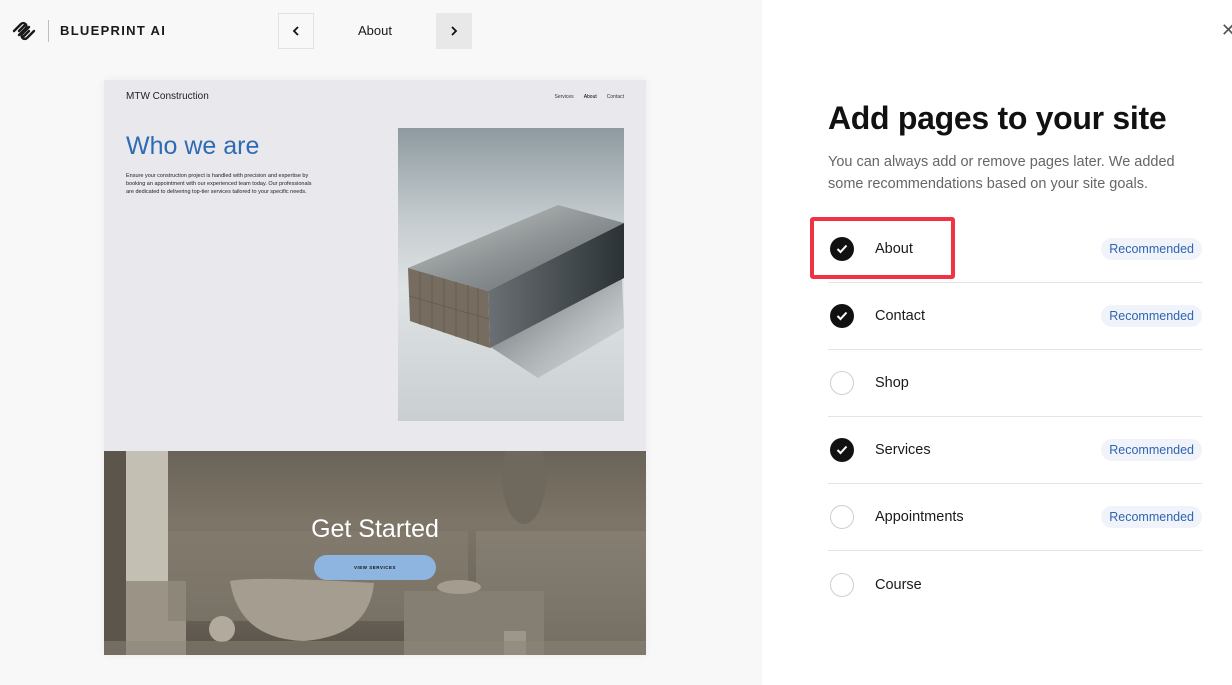 This screenshot has height=685, width=1232. I want to click on site-nav-about: About, so click(590, 97).